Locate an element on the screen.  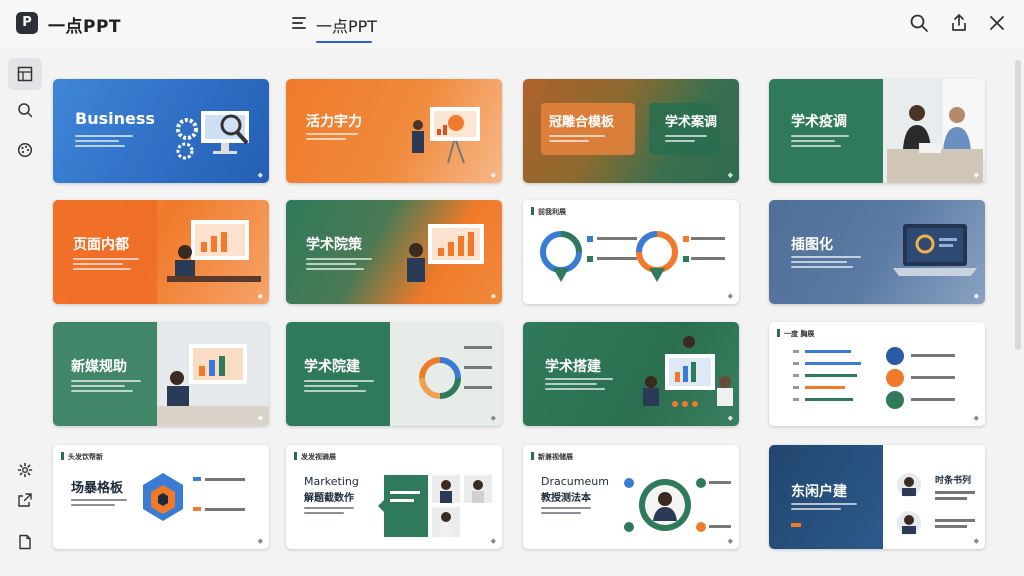
card-heading: 新兼视储展 is located at coordinates (552, 457).